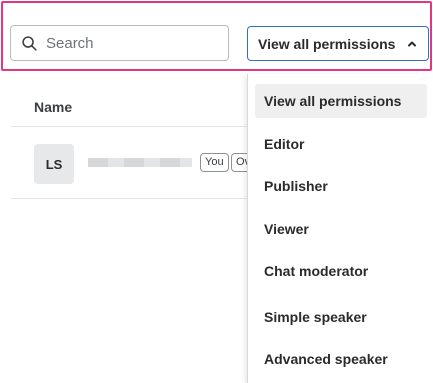  Describe the element at coordinates (316, 271) in the screenshot. I see `menu-item-label: Chat moderator` at that location.